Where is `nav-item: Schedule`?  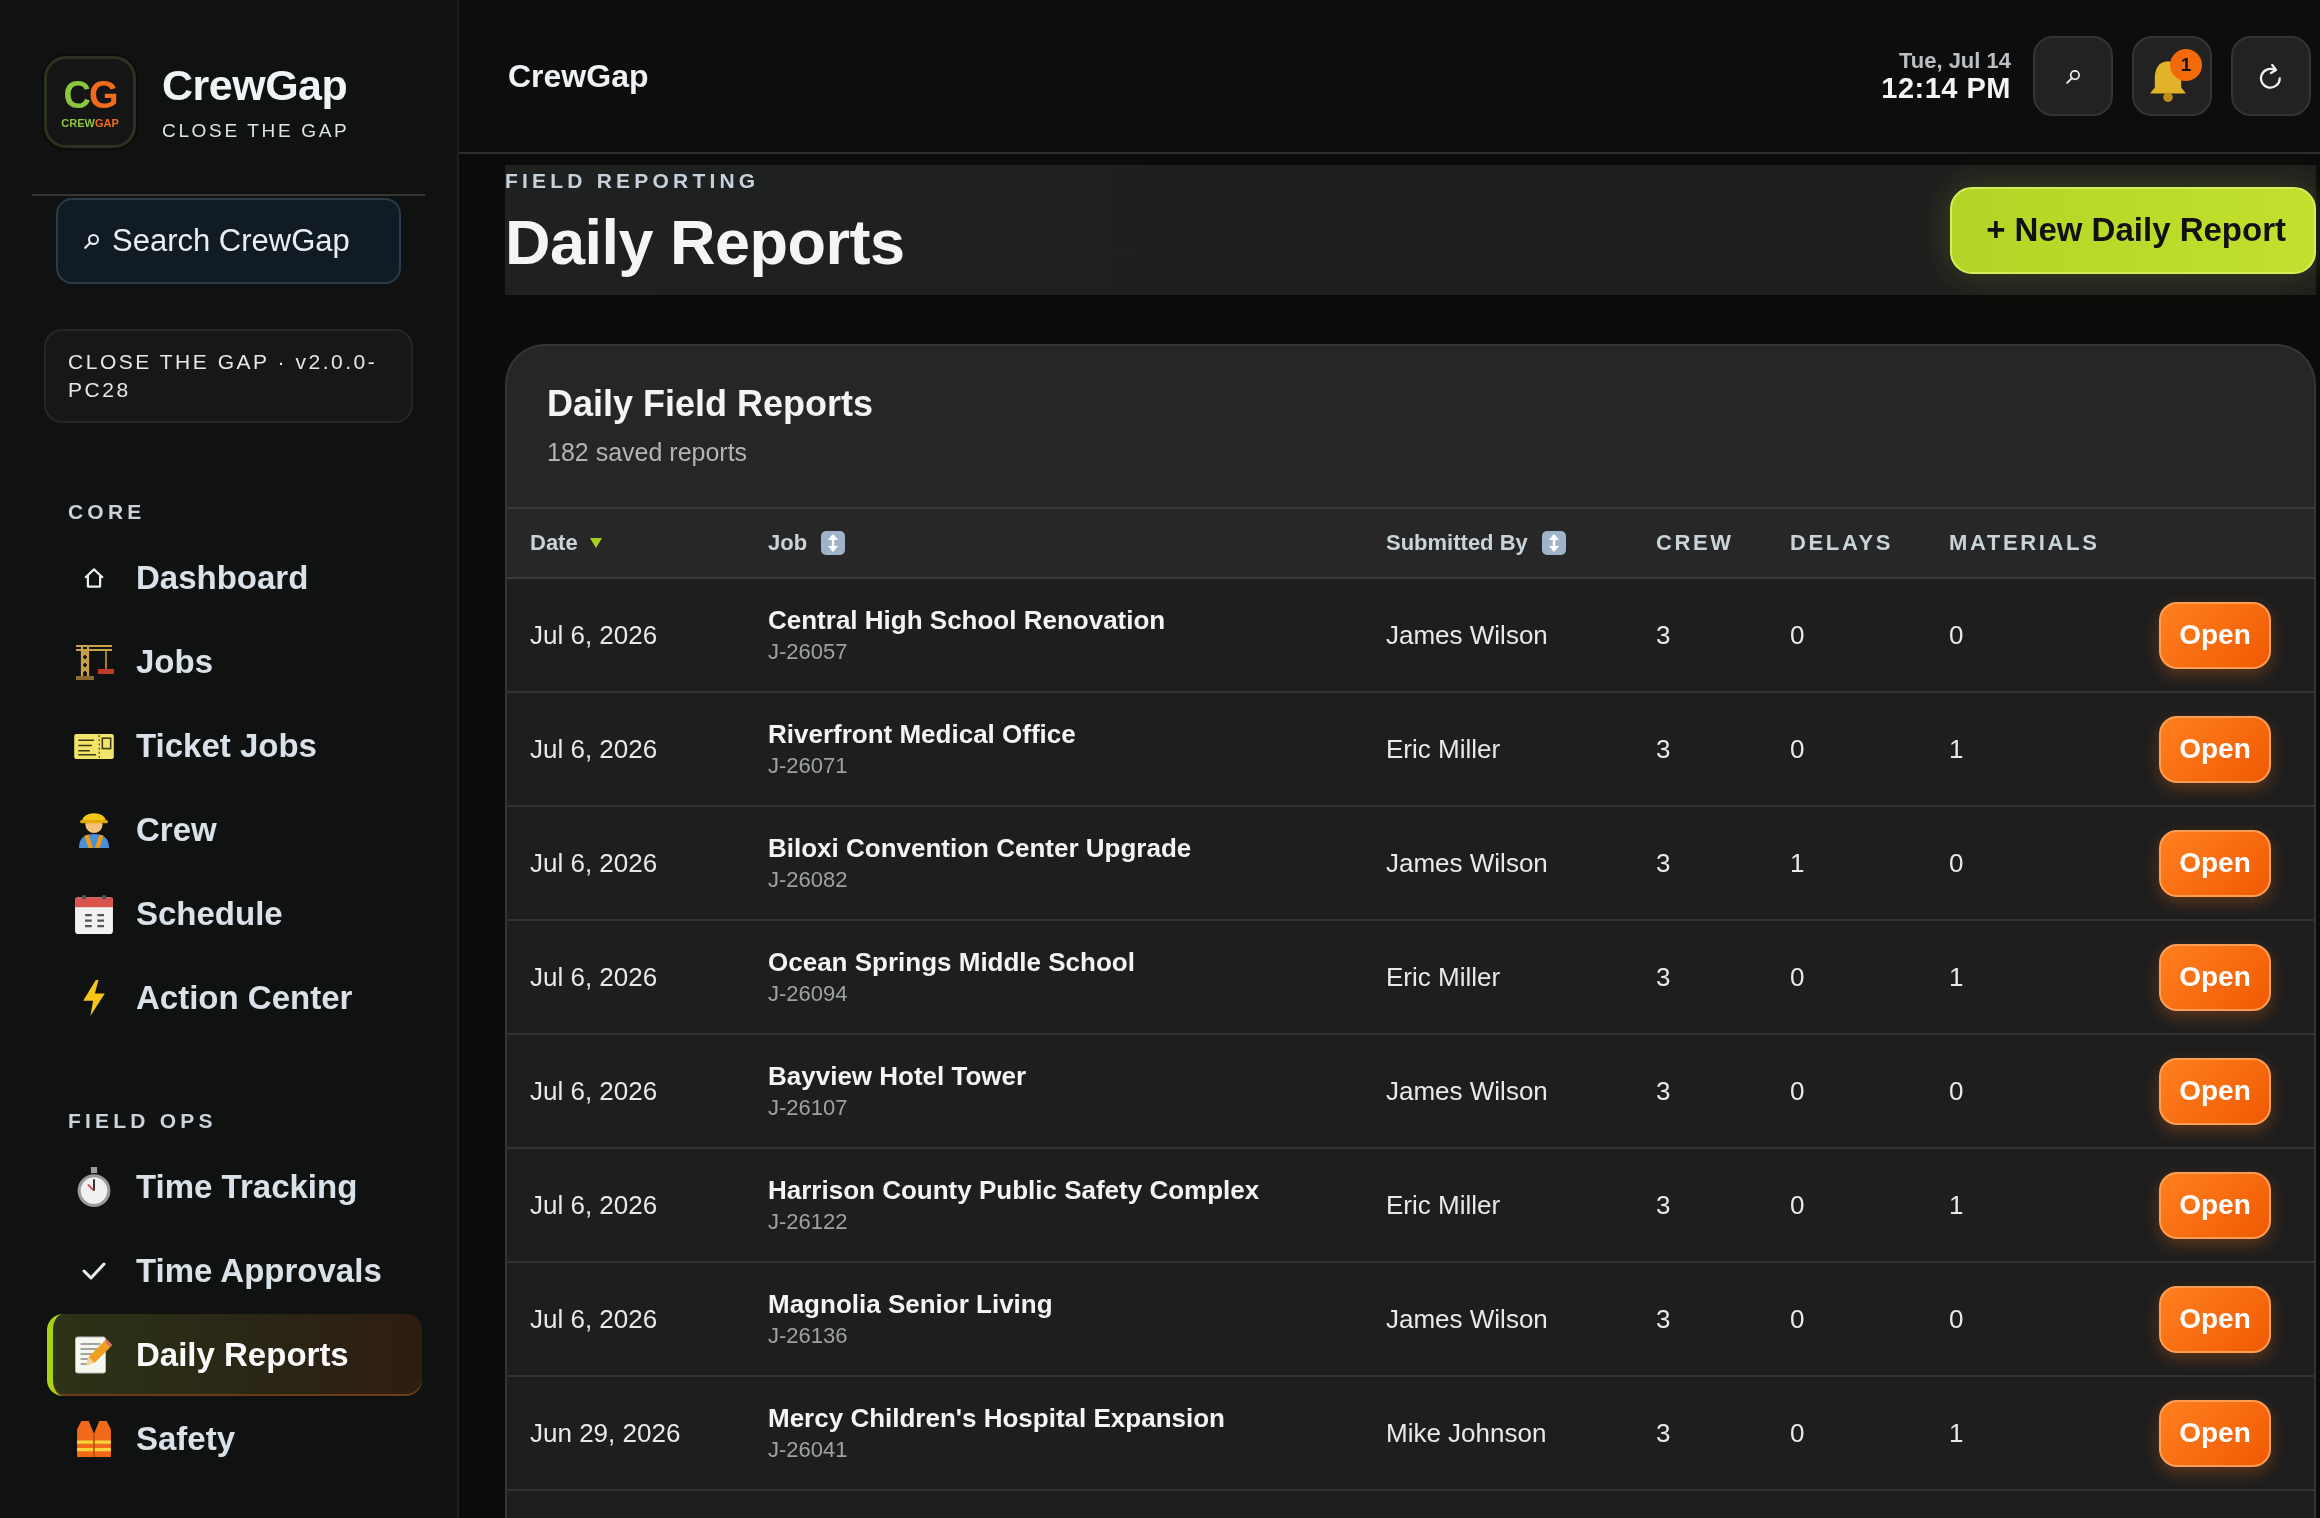
nav-item: Schedule is located at coordinates (234, 914).